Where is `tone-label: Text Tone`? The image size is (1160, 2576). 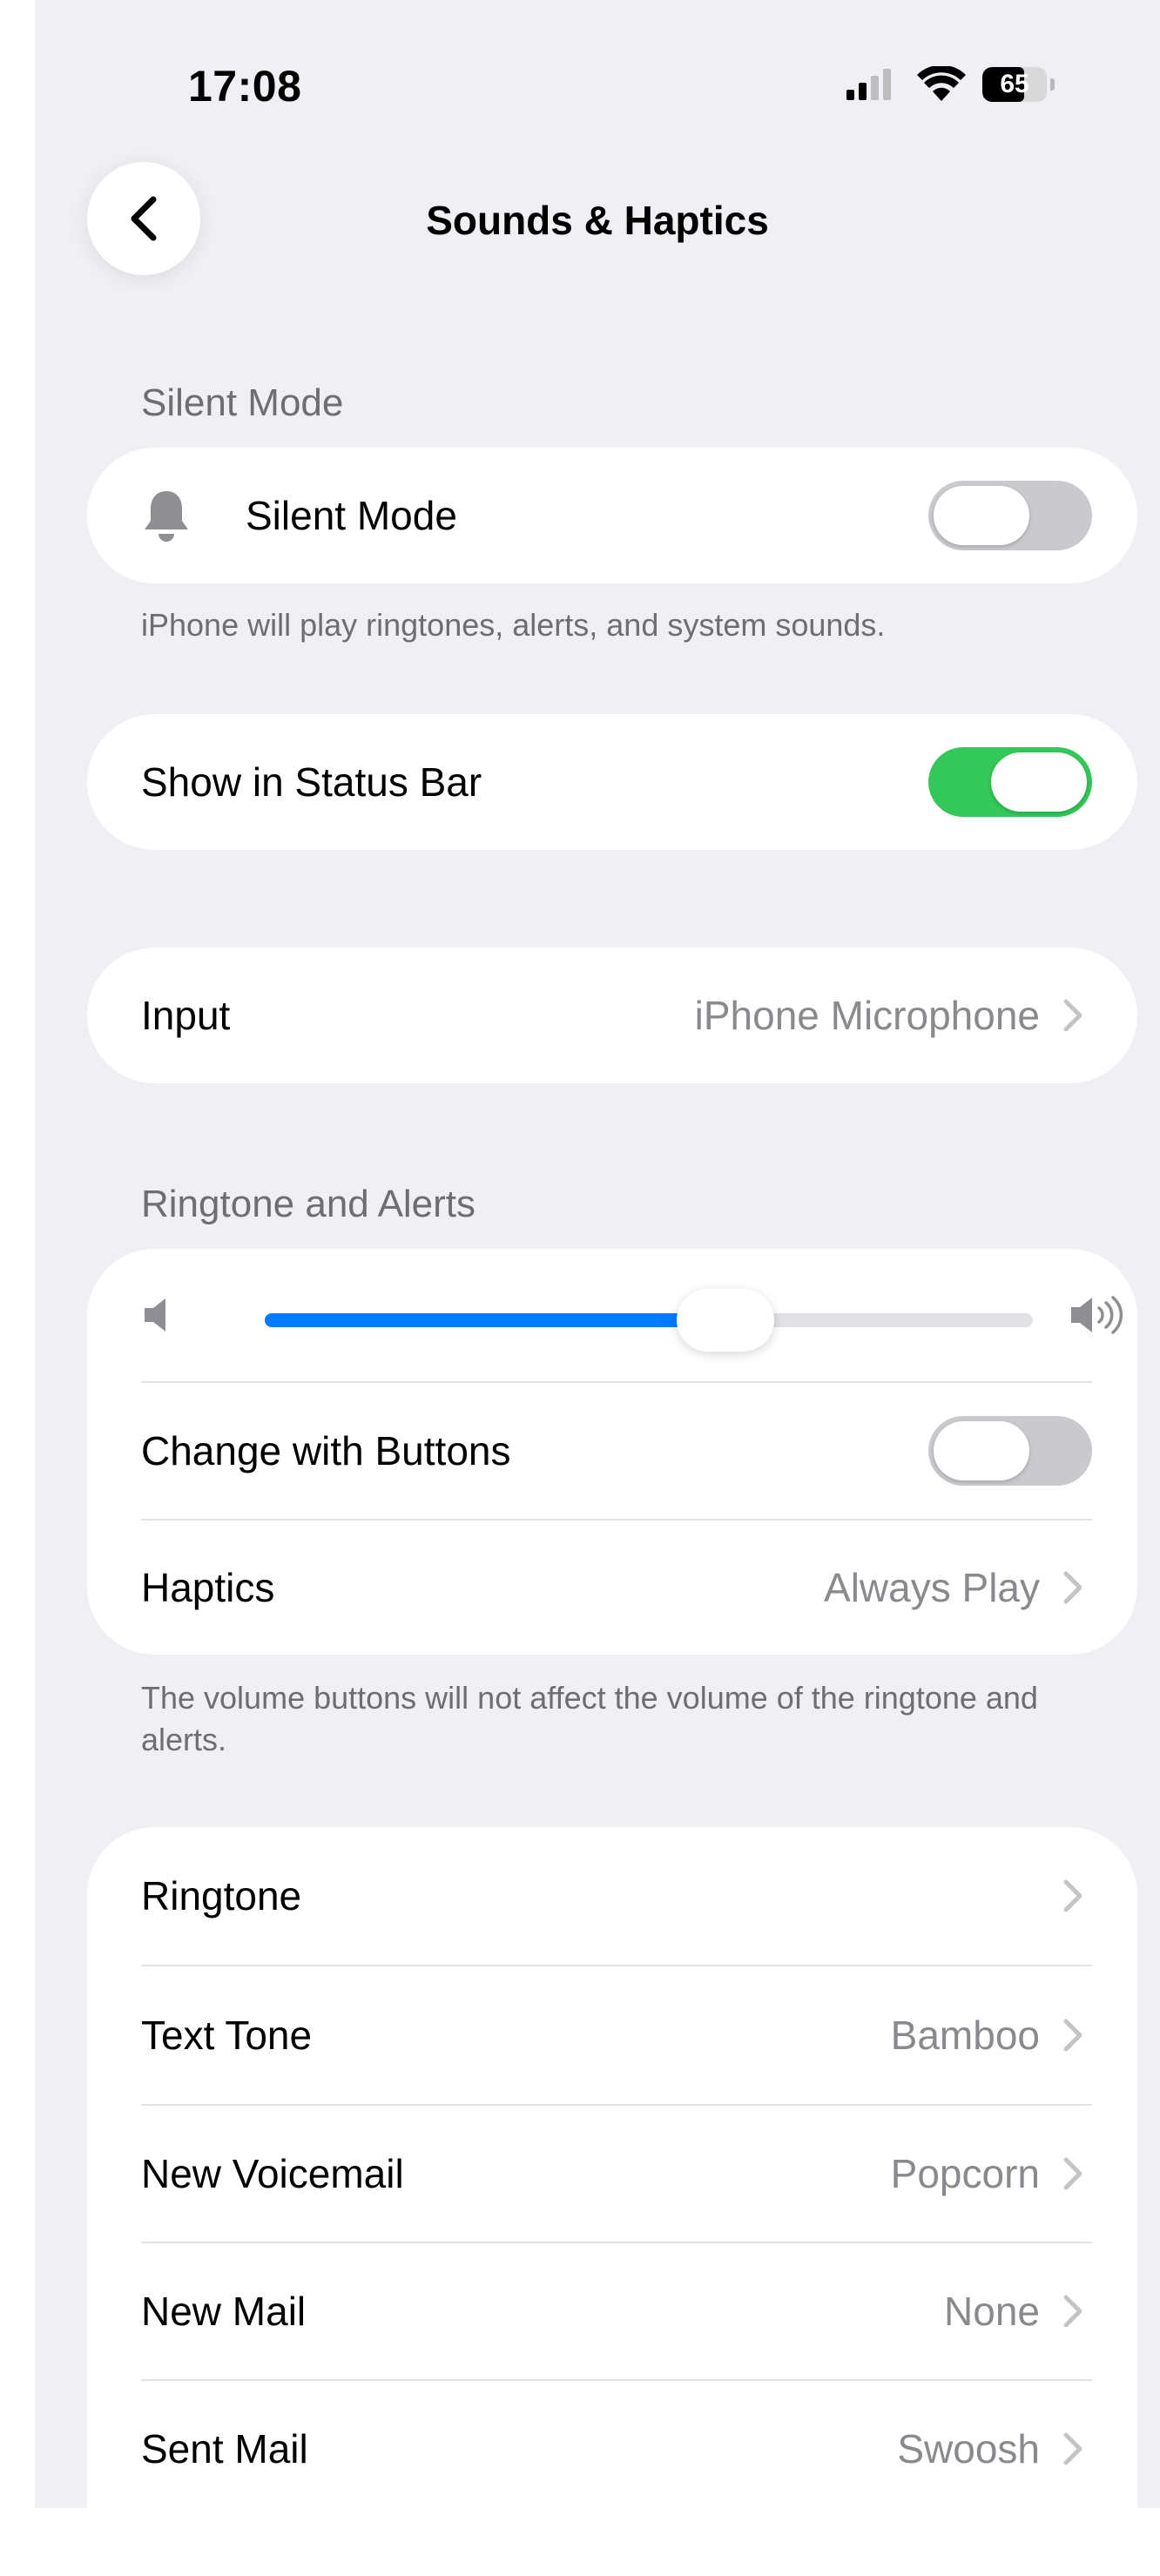 tone-label: Text Tone is located at coordinates (227, 2035).